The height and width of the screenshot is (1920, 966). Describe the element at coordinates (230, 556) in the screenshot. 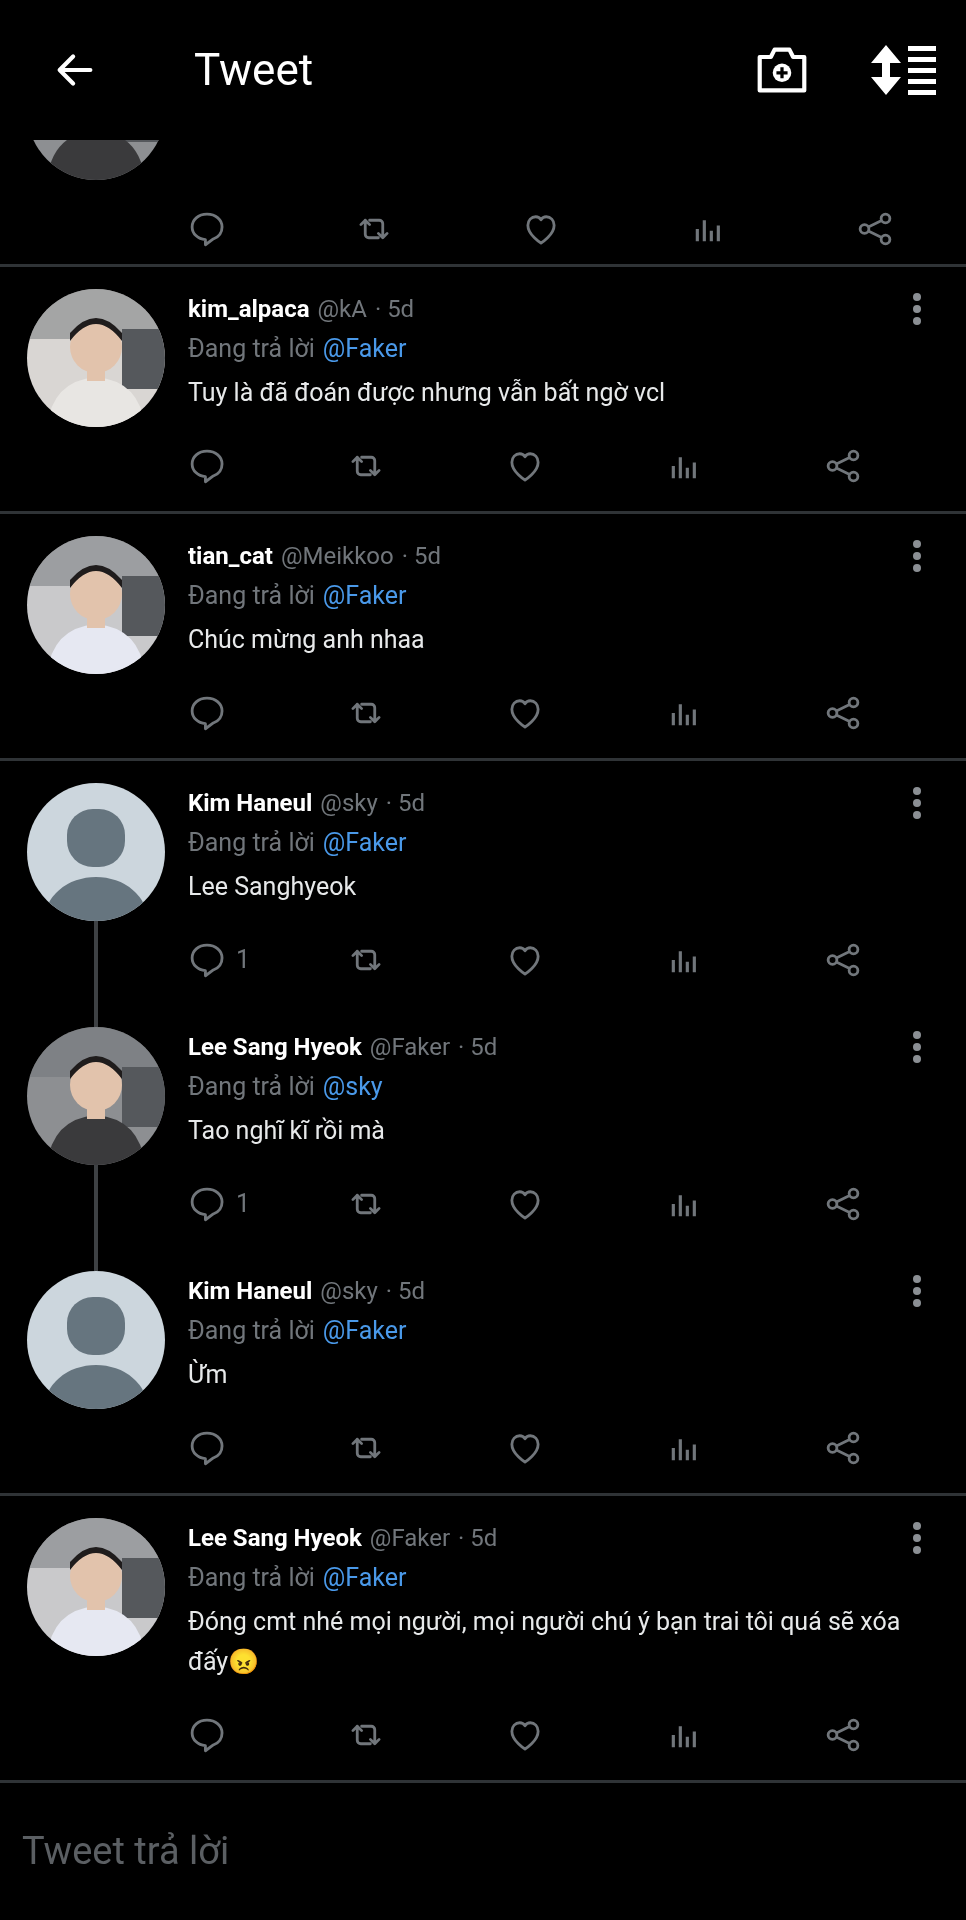

I see `display-name: tian_cat` at that location.